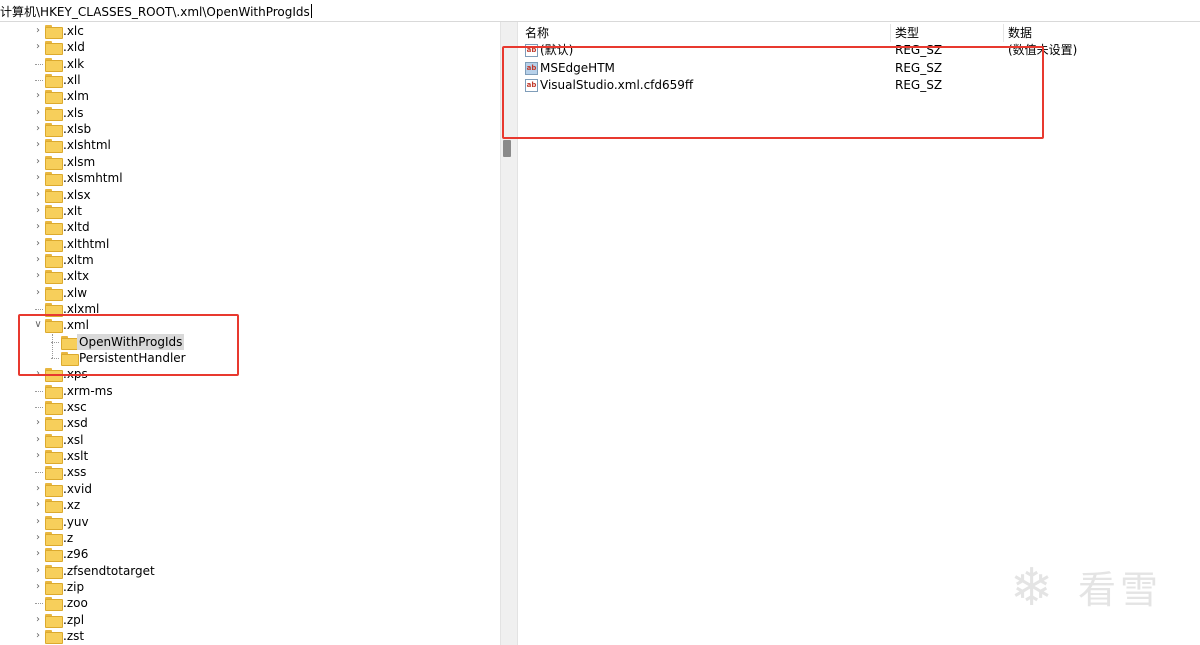 The image size is (1200, 645). Describe the element at coordinates (73, 31) in the screenshot. I see `tree-item-label: .xlc` at that location.